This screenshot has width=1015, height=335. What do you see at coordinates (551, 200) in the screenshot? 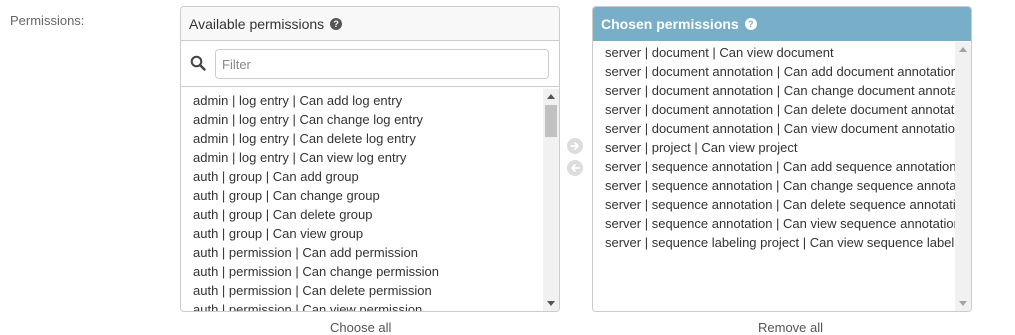
I see `available-scrollbar` at bounding box center [551, 200].